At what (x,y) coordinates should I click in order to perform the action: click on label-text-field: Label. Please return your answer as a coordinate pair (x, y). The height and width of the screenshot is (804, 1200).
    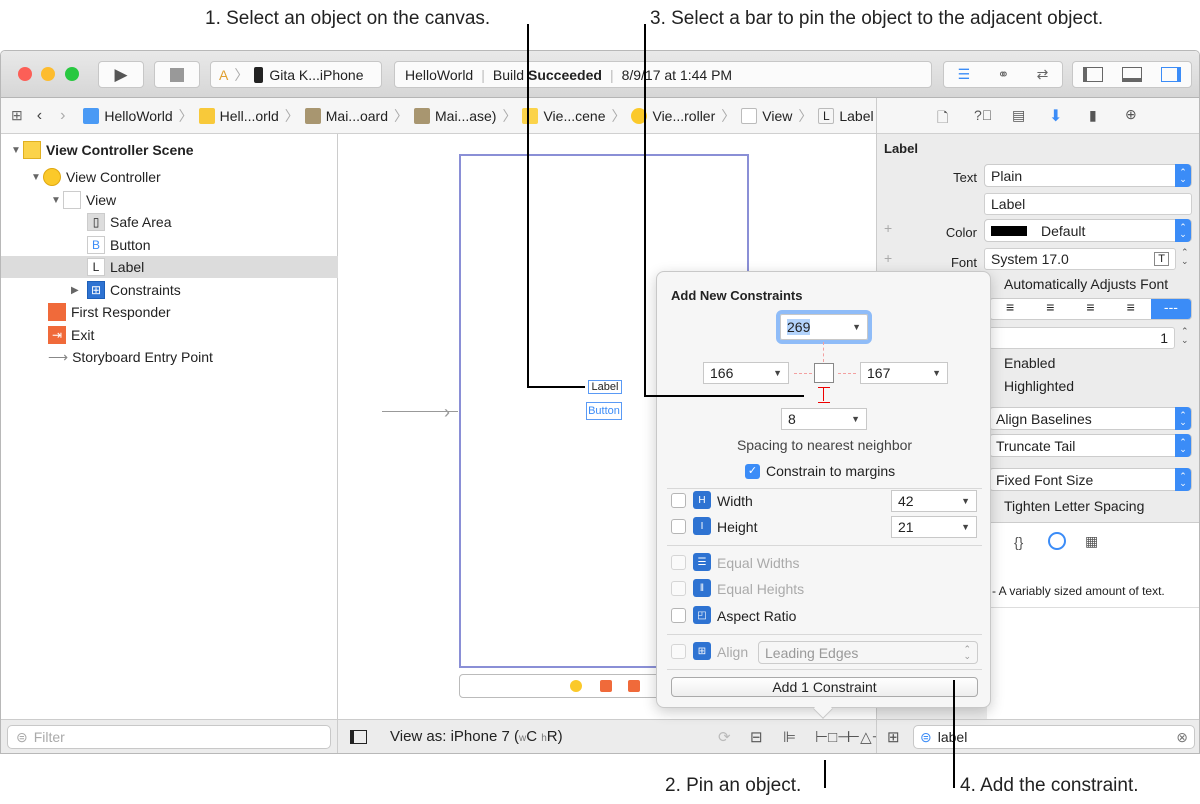
    Looking at the image, I should click on (1088, 204).